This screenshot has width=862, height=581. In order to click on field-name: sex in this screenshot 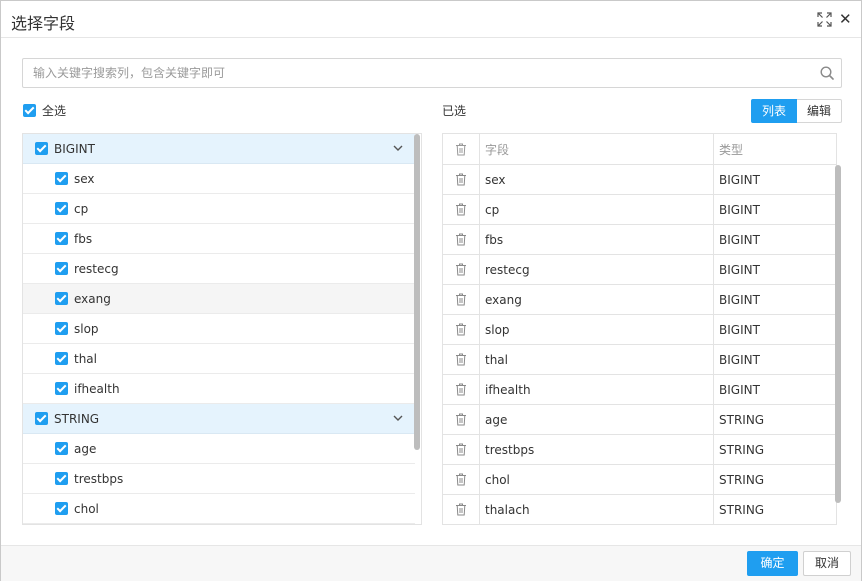, I will do `click(84, 178)`.